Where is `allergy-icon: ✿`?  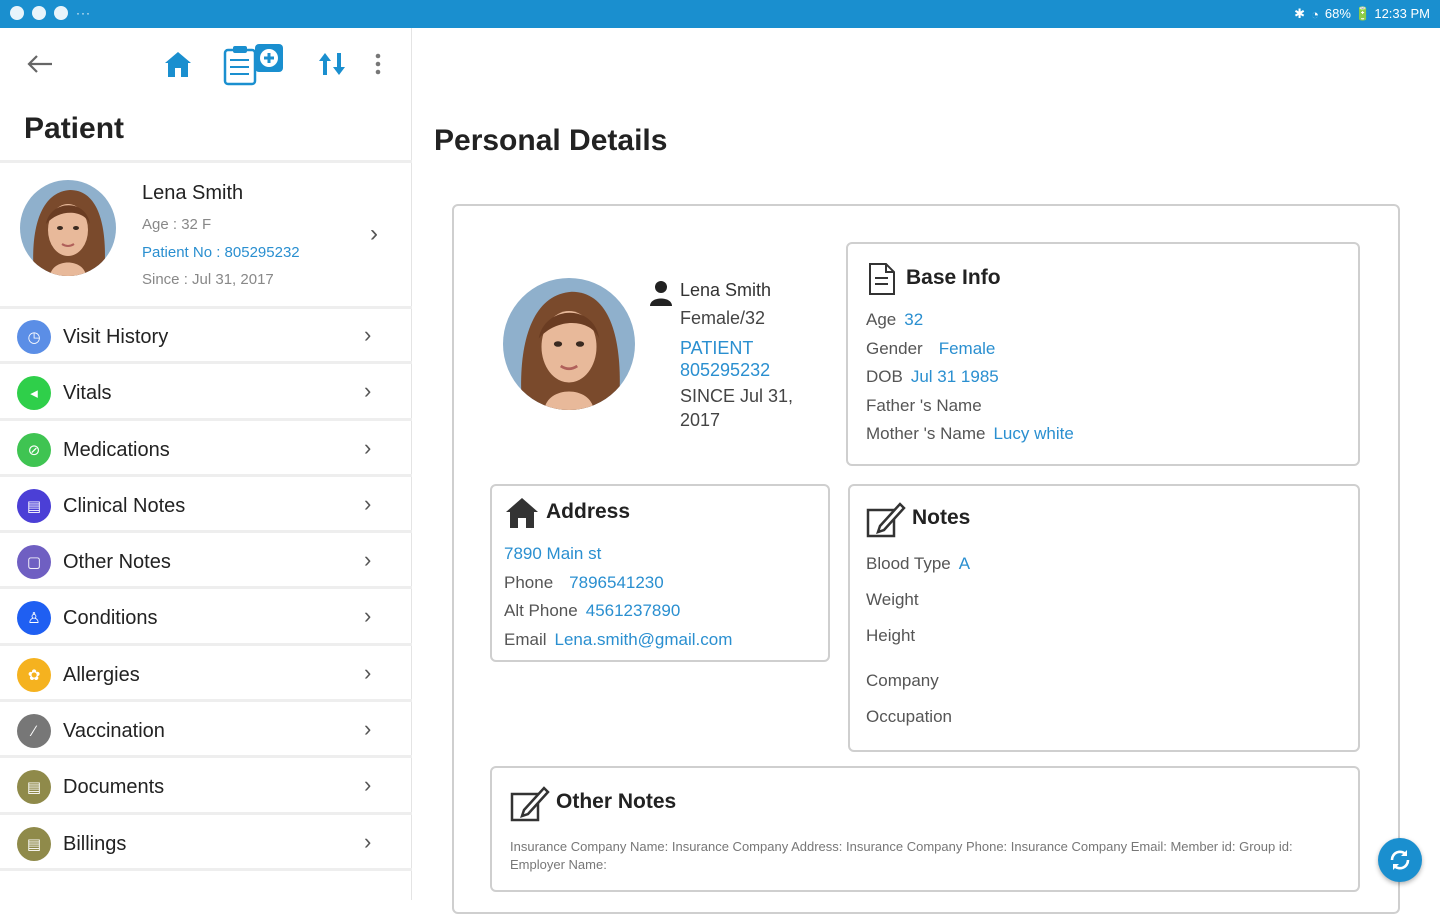 allergy-icon: ✿ is located at coordinates (34, 674).